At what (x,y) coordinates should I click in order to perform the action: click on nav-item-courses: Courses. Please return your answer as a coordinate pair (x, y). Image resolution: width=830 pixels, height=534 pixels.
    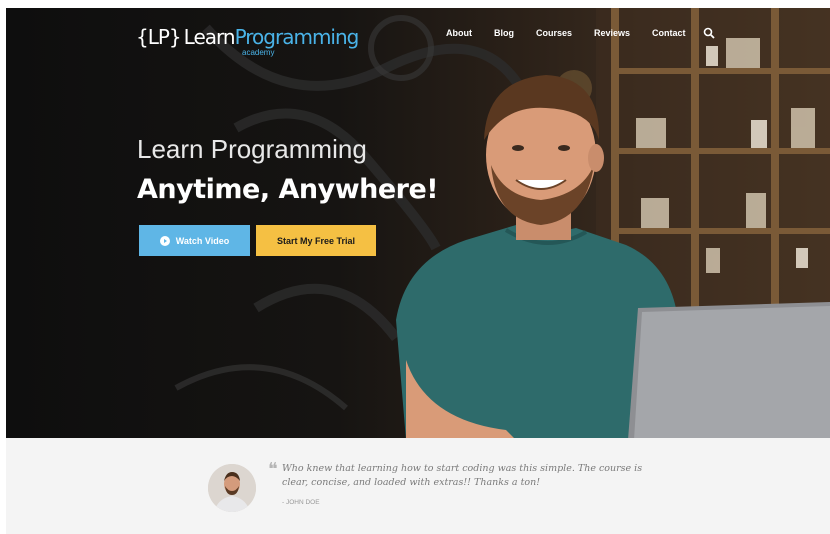
    Looking at the image, I should click on (554, 33).